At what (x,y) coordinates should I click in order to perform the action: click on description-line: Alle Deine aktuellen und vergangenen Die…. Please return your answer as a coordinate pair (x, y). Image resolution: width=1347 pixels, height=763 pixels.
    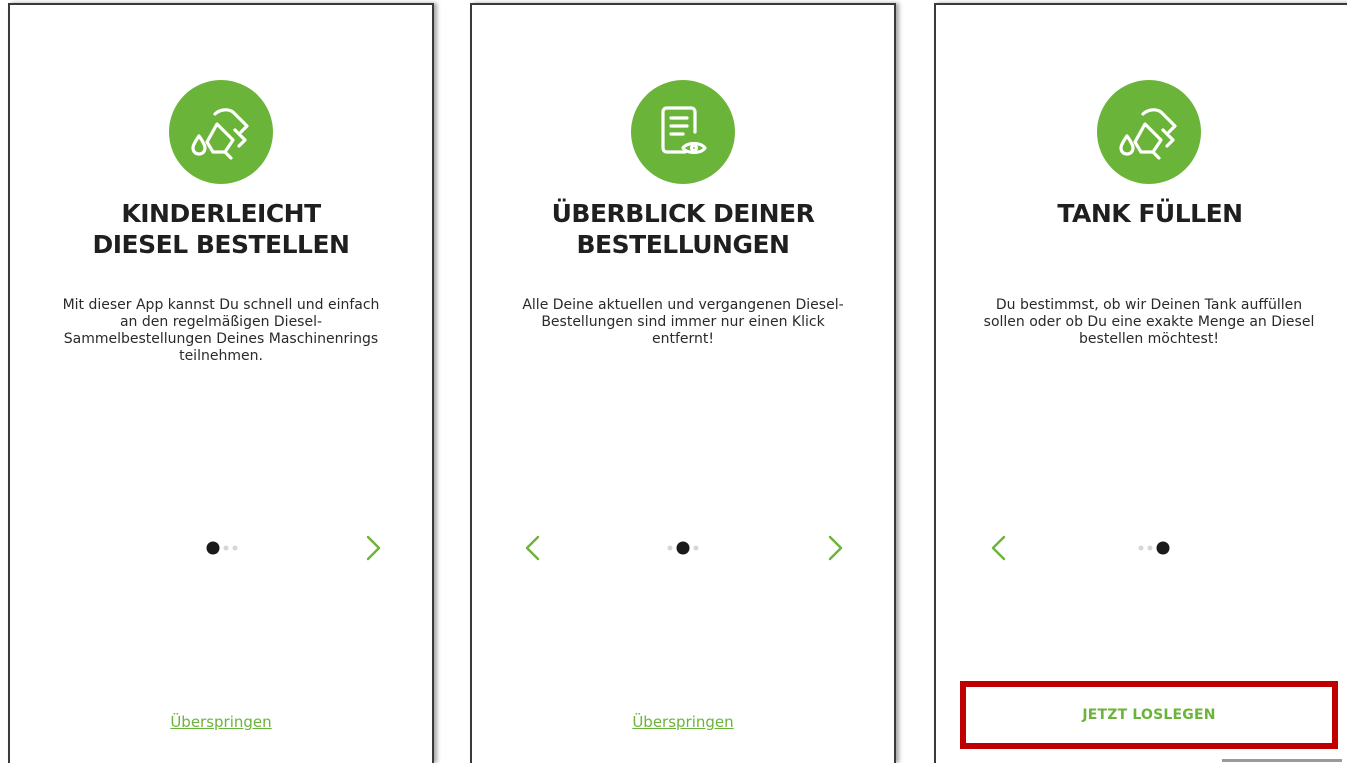
    Looking at the image, I should click on (683, 305).